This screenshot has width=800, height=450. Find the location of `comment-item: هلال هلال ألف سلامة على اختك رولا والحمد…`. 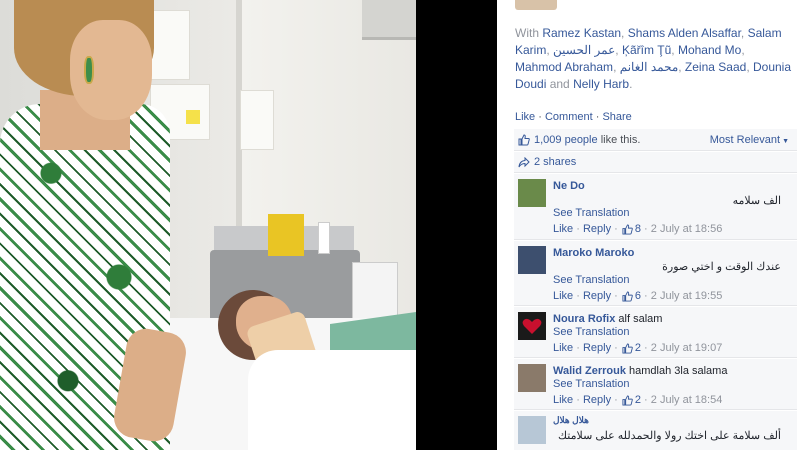

comment-item: هلال هلال ألف سلامة على اختك رولا والحمد… is located at coordinates (655, 430).